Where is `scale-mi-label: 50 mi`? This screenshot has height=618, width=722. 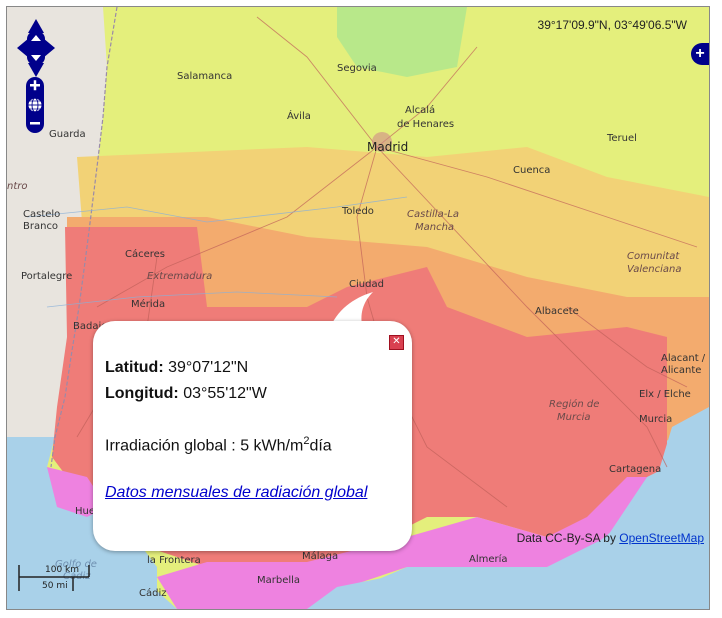
scale-mi-label: 50 mi is located at coordinates (55, 586).